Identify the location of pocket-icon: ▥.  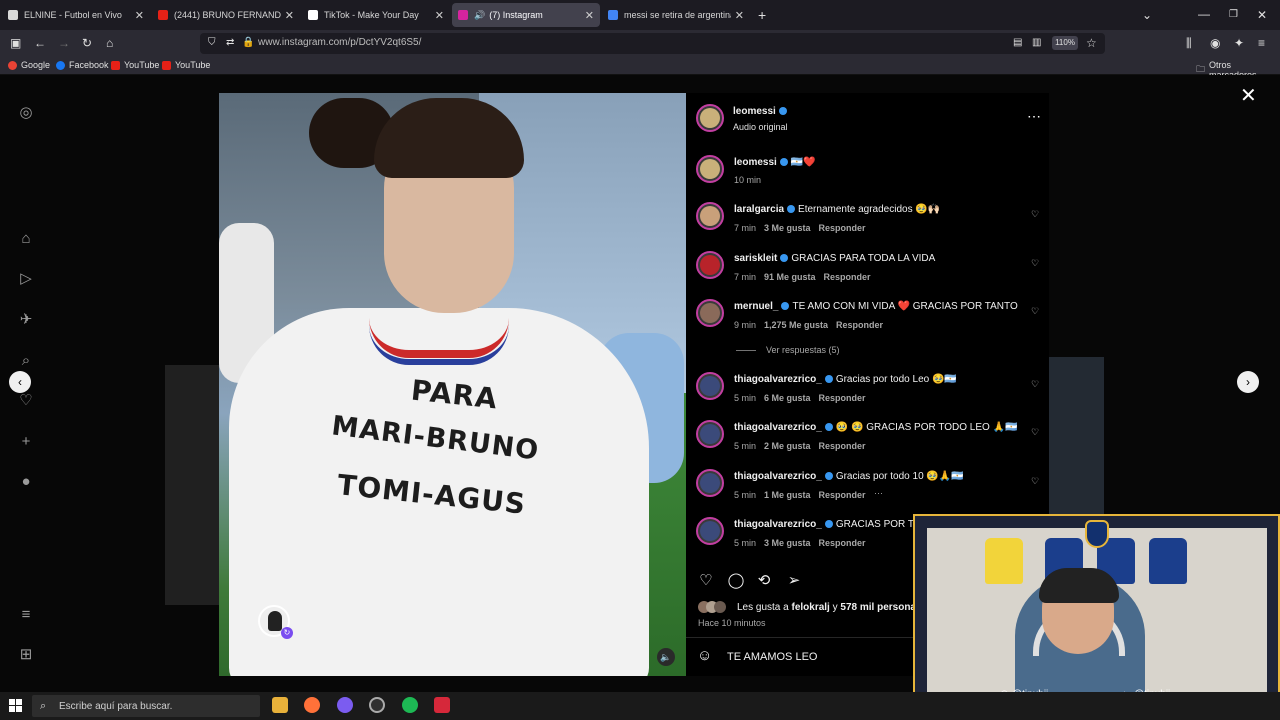
(1036, 43).